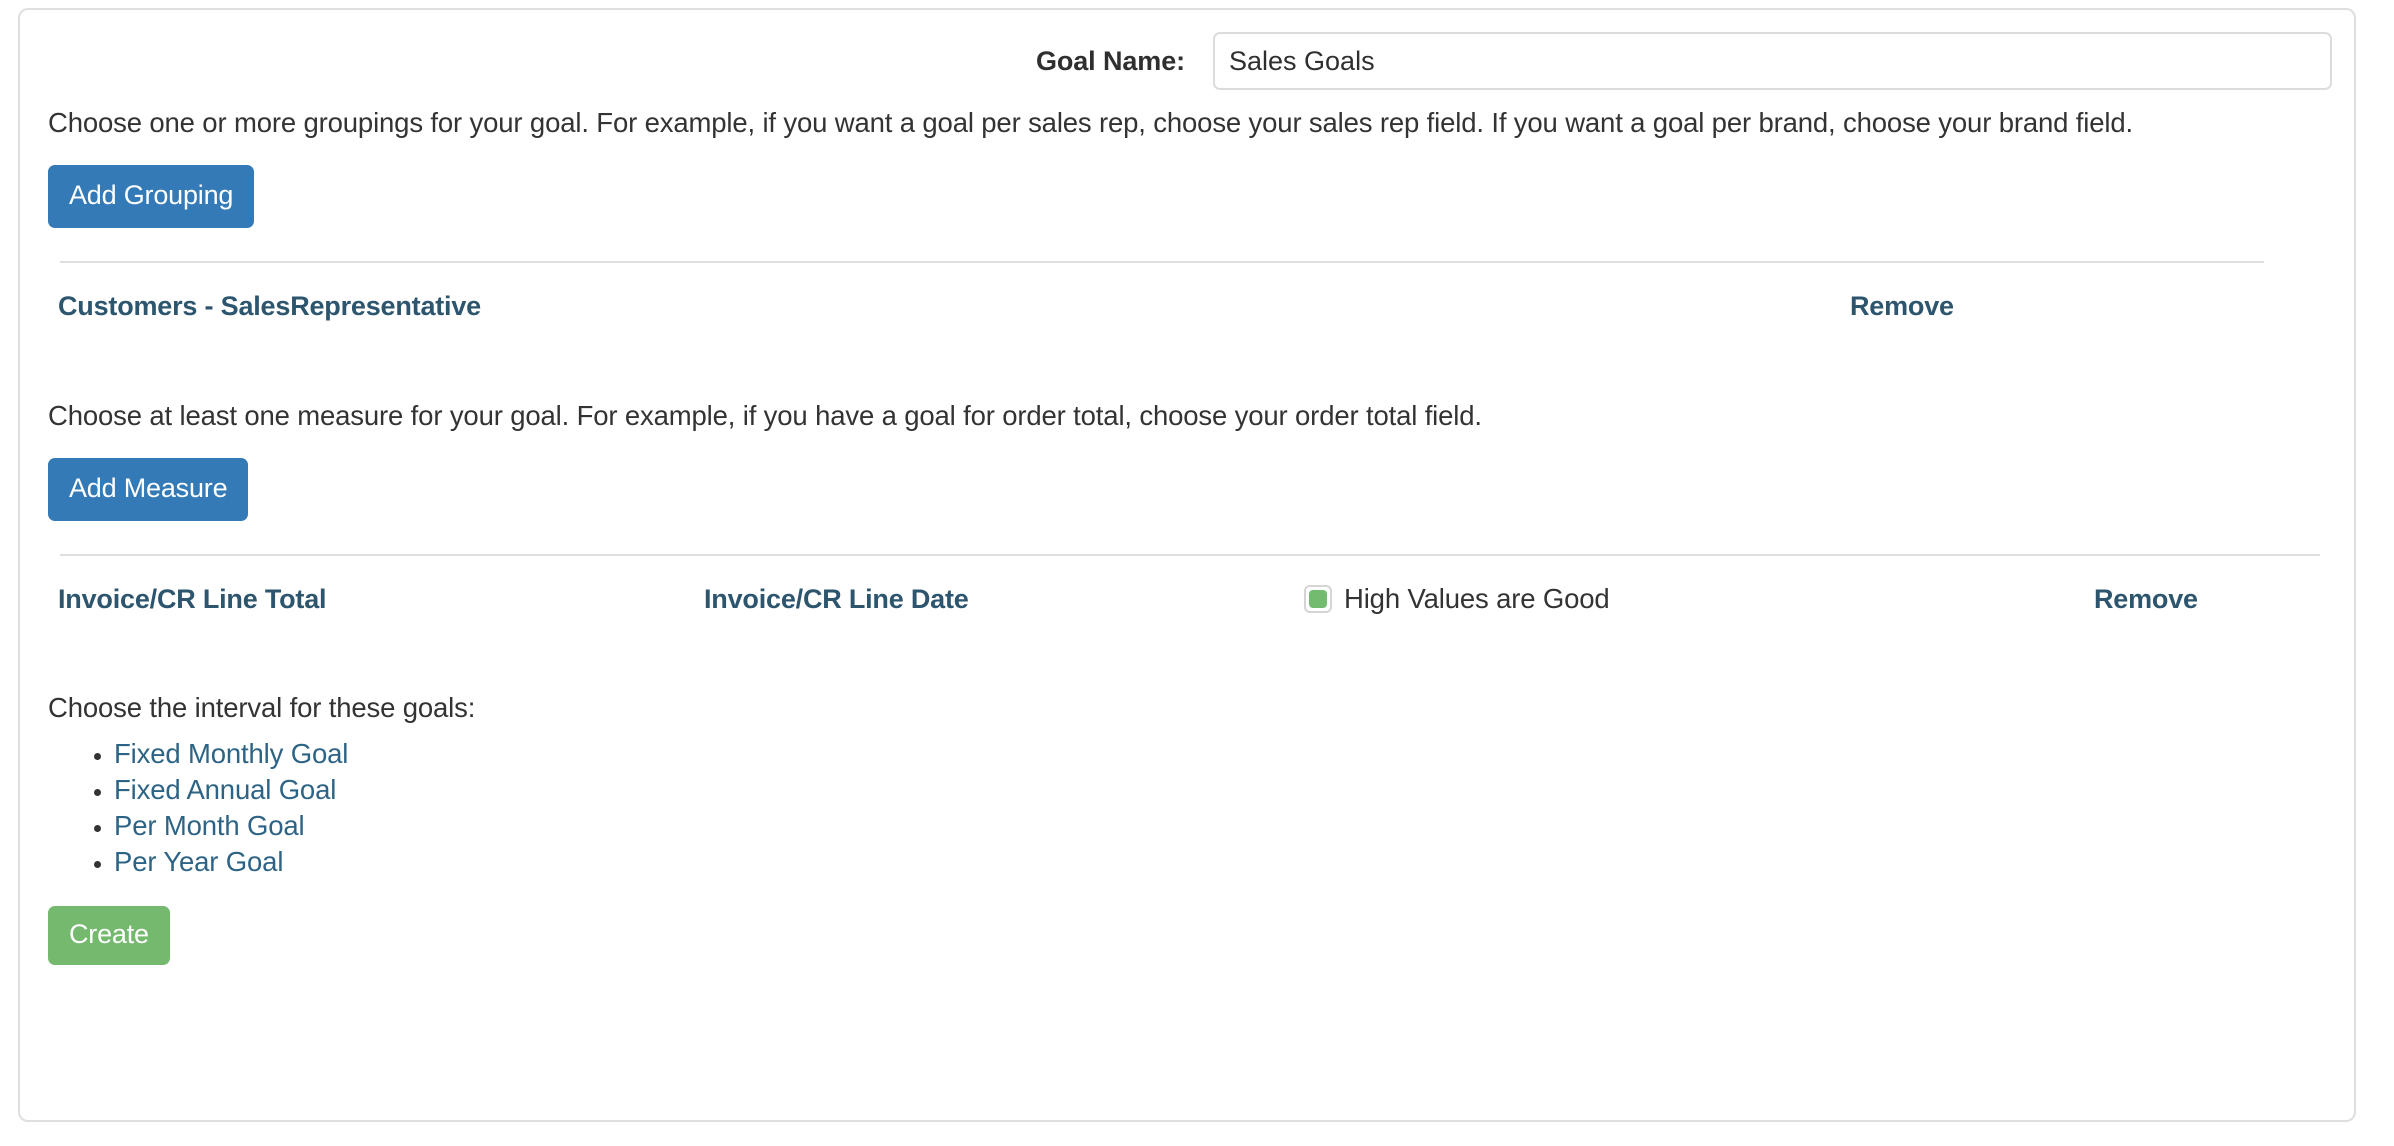 Image resolution: width=2394 pixels, height=1146 pixels. I want to click on measure-value-field-label: Invoice/CR Line Total, so click(192, 599).